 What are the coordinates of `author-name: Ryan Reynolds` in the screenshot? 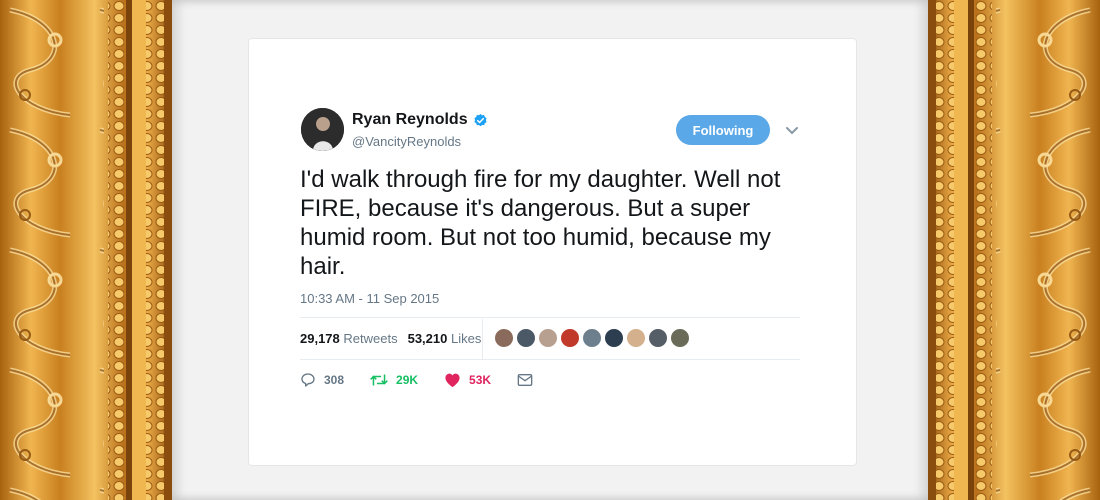 It's located at (410, 120).